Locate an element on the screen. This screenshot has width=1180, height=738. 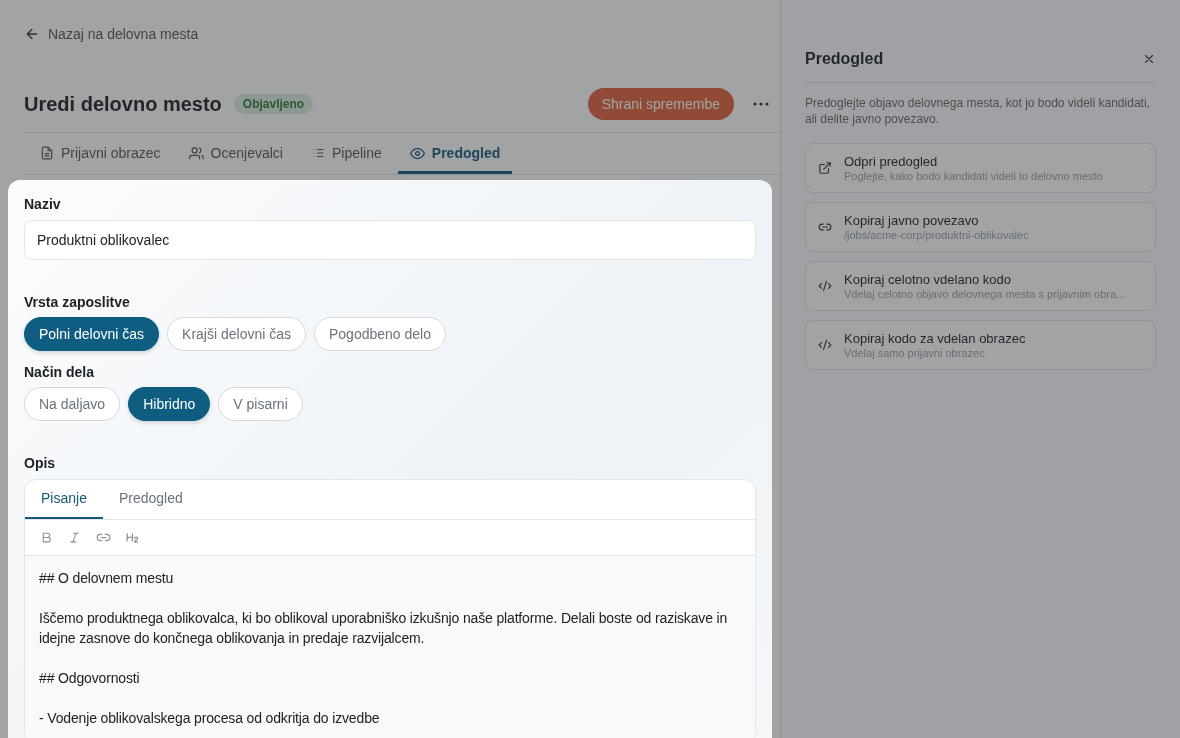
action-subtitle: /jobs/acme-corp/produktni-oblikovalec is located at coordinates (936, 235).